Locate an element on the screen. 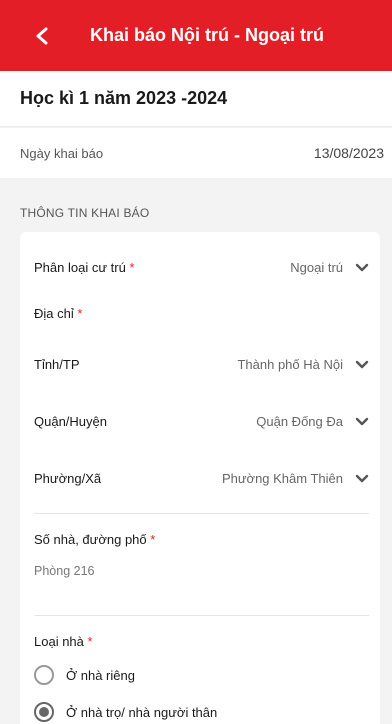 This screenshot has width=392, height=724. ward-select: Phường/Xã Phường Khâm Thiên is located at coordinates (201, 478).